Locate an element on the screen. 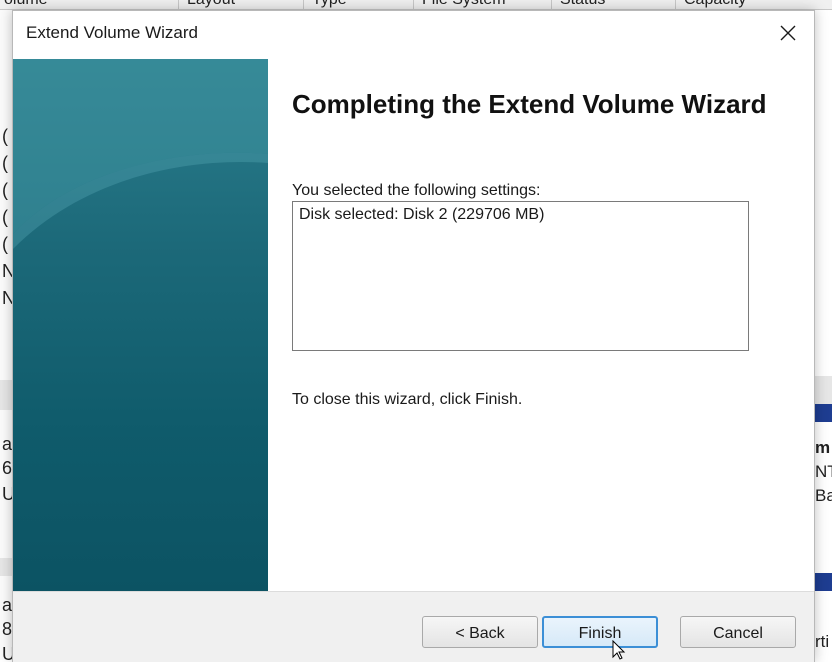 This screenshot has height=662, width=832. settings-summary-box: Disk selected: Disk 2 (229706 MB) is located at coordinates (520, 276).